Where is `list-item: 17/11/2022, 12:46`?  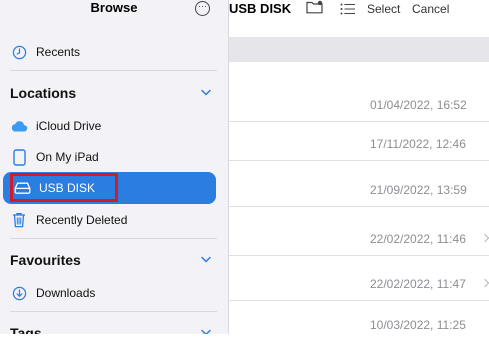 list-item: 17/11/2022, 12:46 is located at coordinates (359, 144).